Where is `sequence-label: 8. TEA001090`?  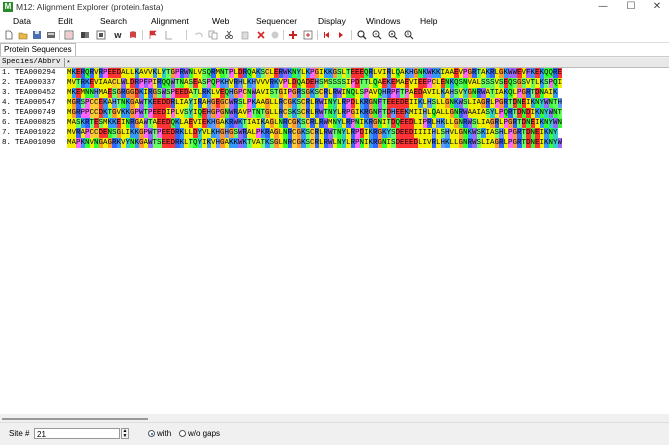 sequence-label: 8. TEA001090 is located at coordinates (34, 143).